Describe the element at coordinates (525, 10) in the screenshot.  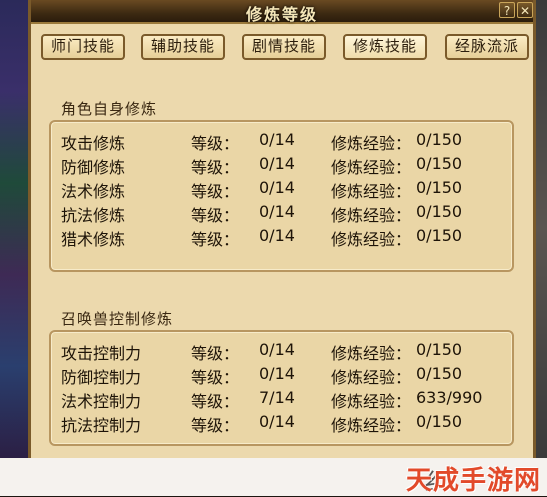
I see `close-button: ✕` at that location.